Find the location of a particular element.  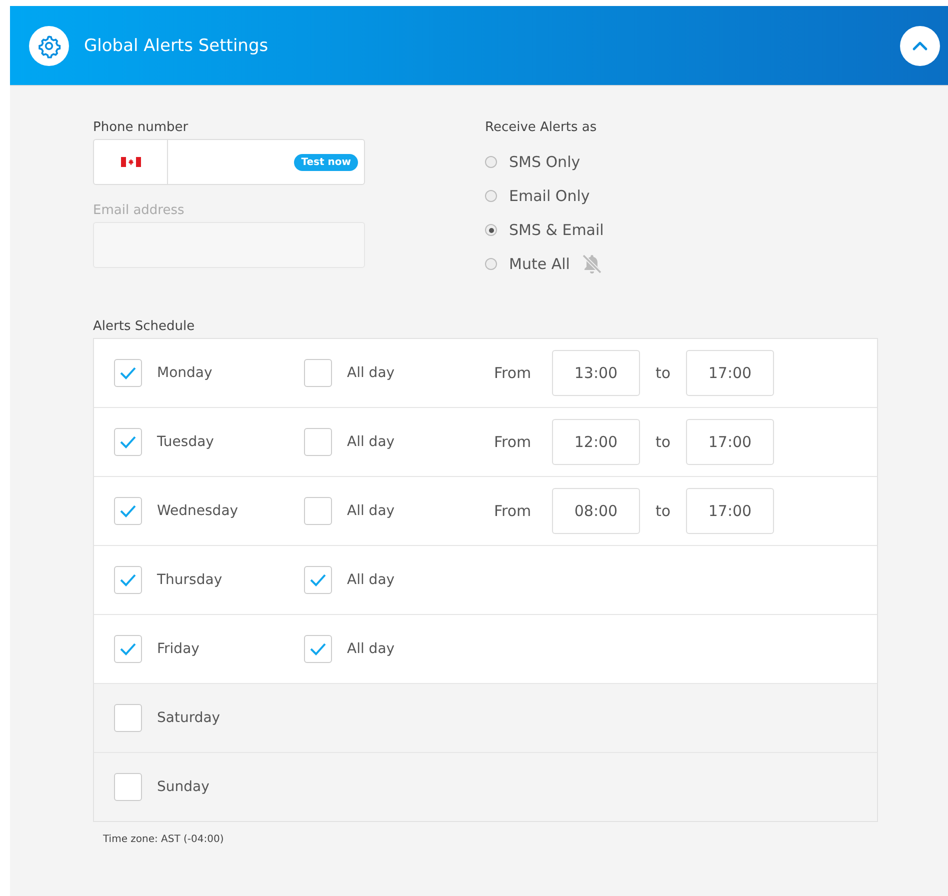

section-label: Alerts Schedule is located at coordinates (144, 326).